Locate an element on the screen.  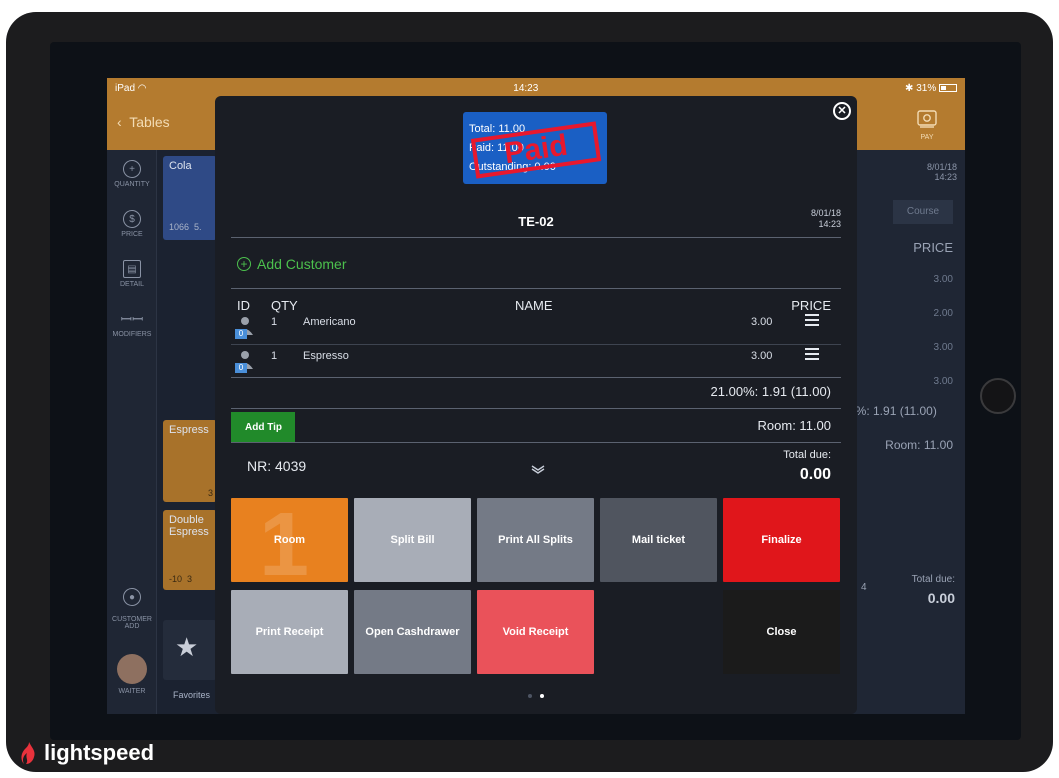
sidebar-item-modifiers: ꟷꟷ MODIFIERS is located at coordinates (132, 328).